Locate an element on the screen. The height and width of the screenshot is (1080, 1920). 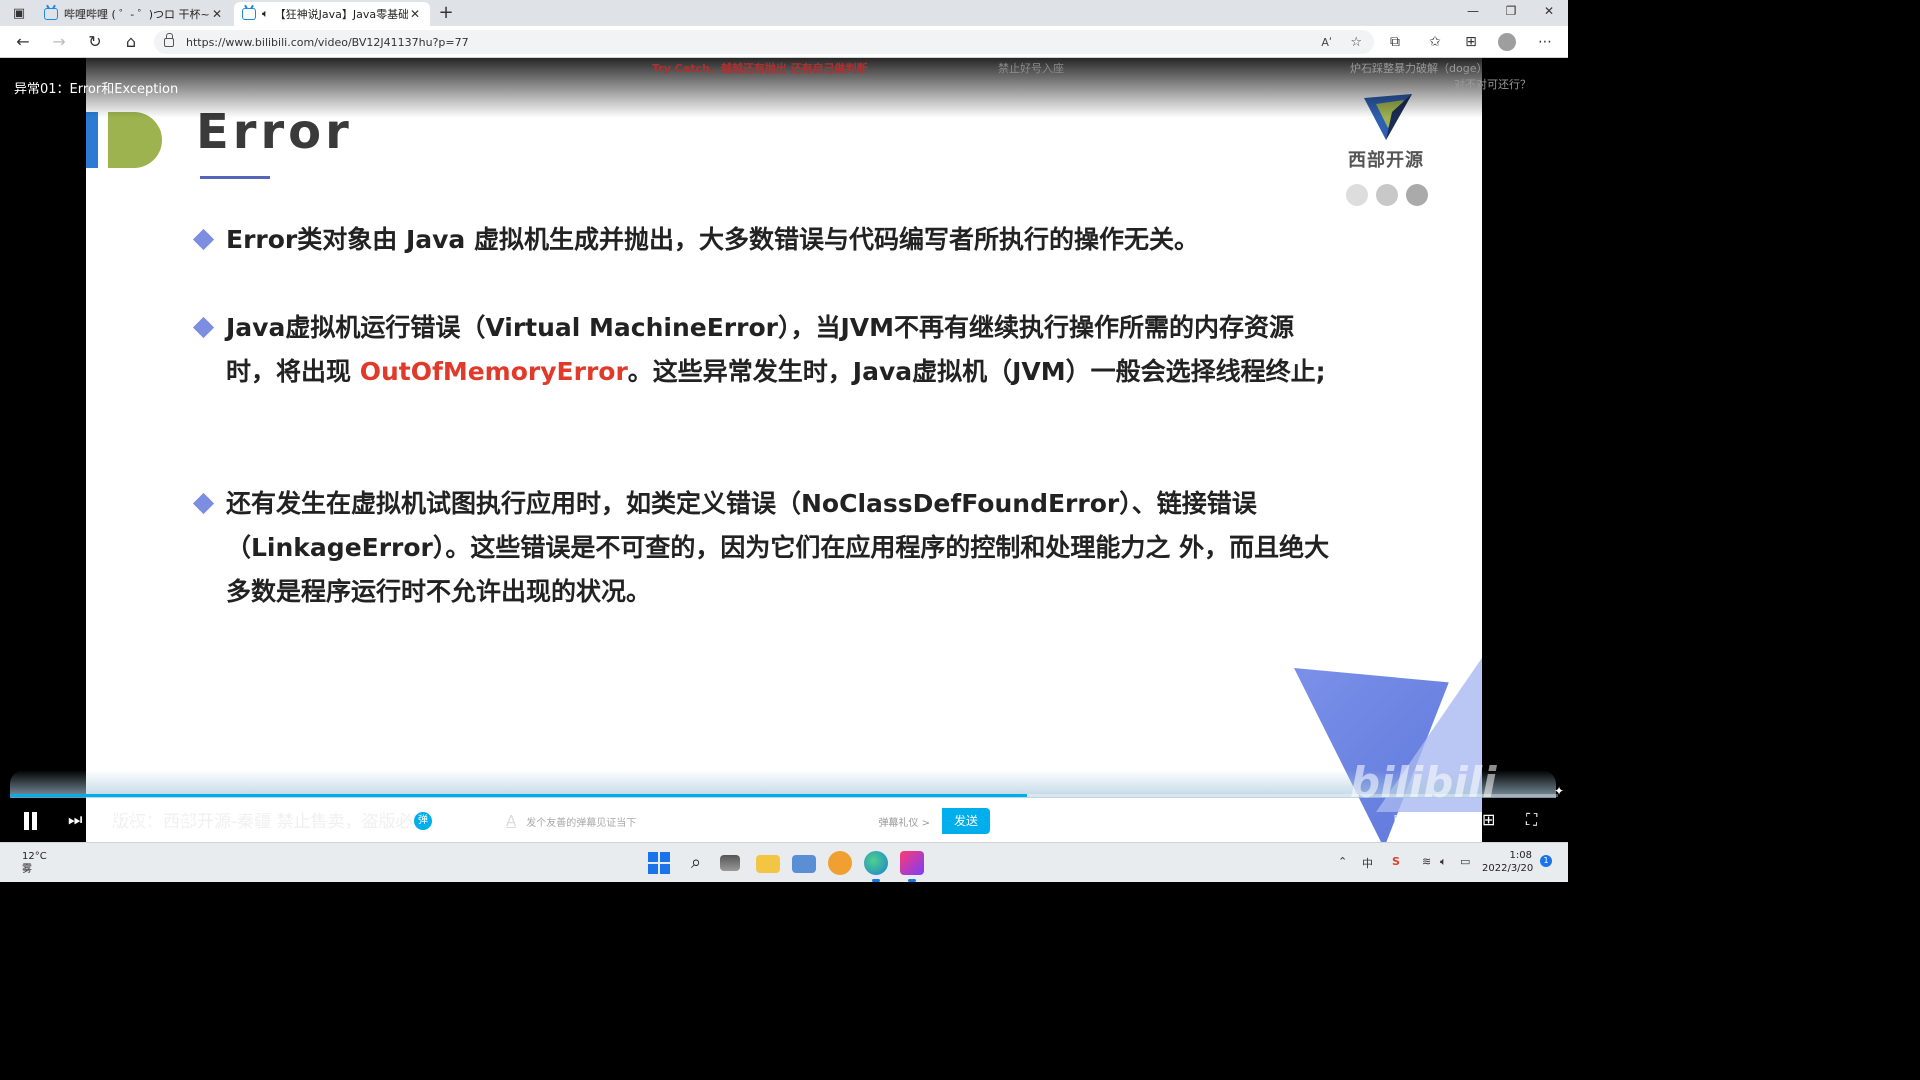
title-underline is located at coordinates (235, 177).